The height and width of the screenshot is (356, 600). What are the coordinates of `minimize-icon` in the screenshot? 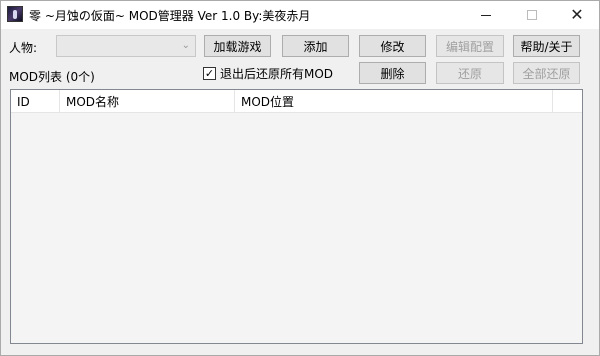 It's located at (486, 15).